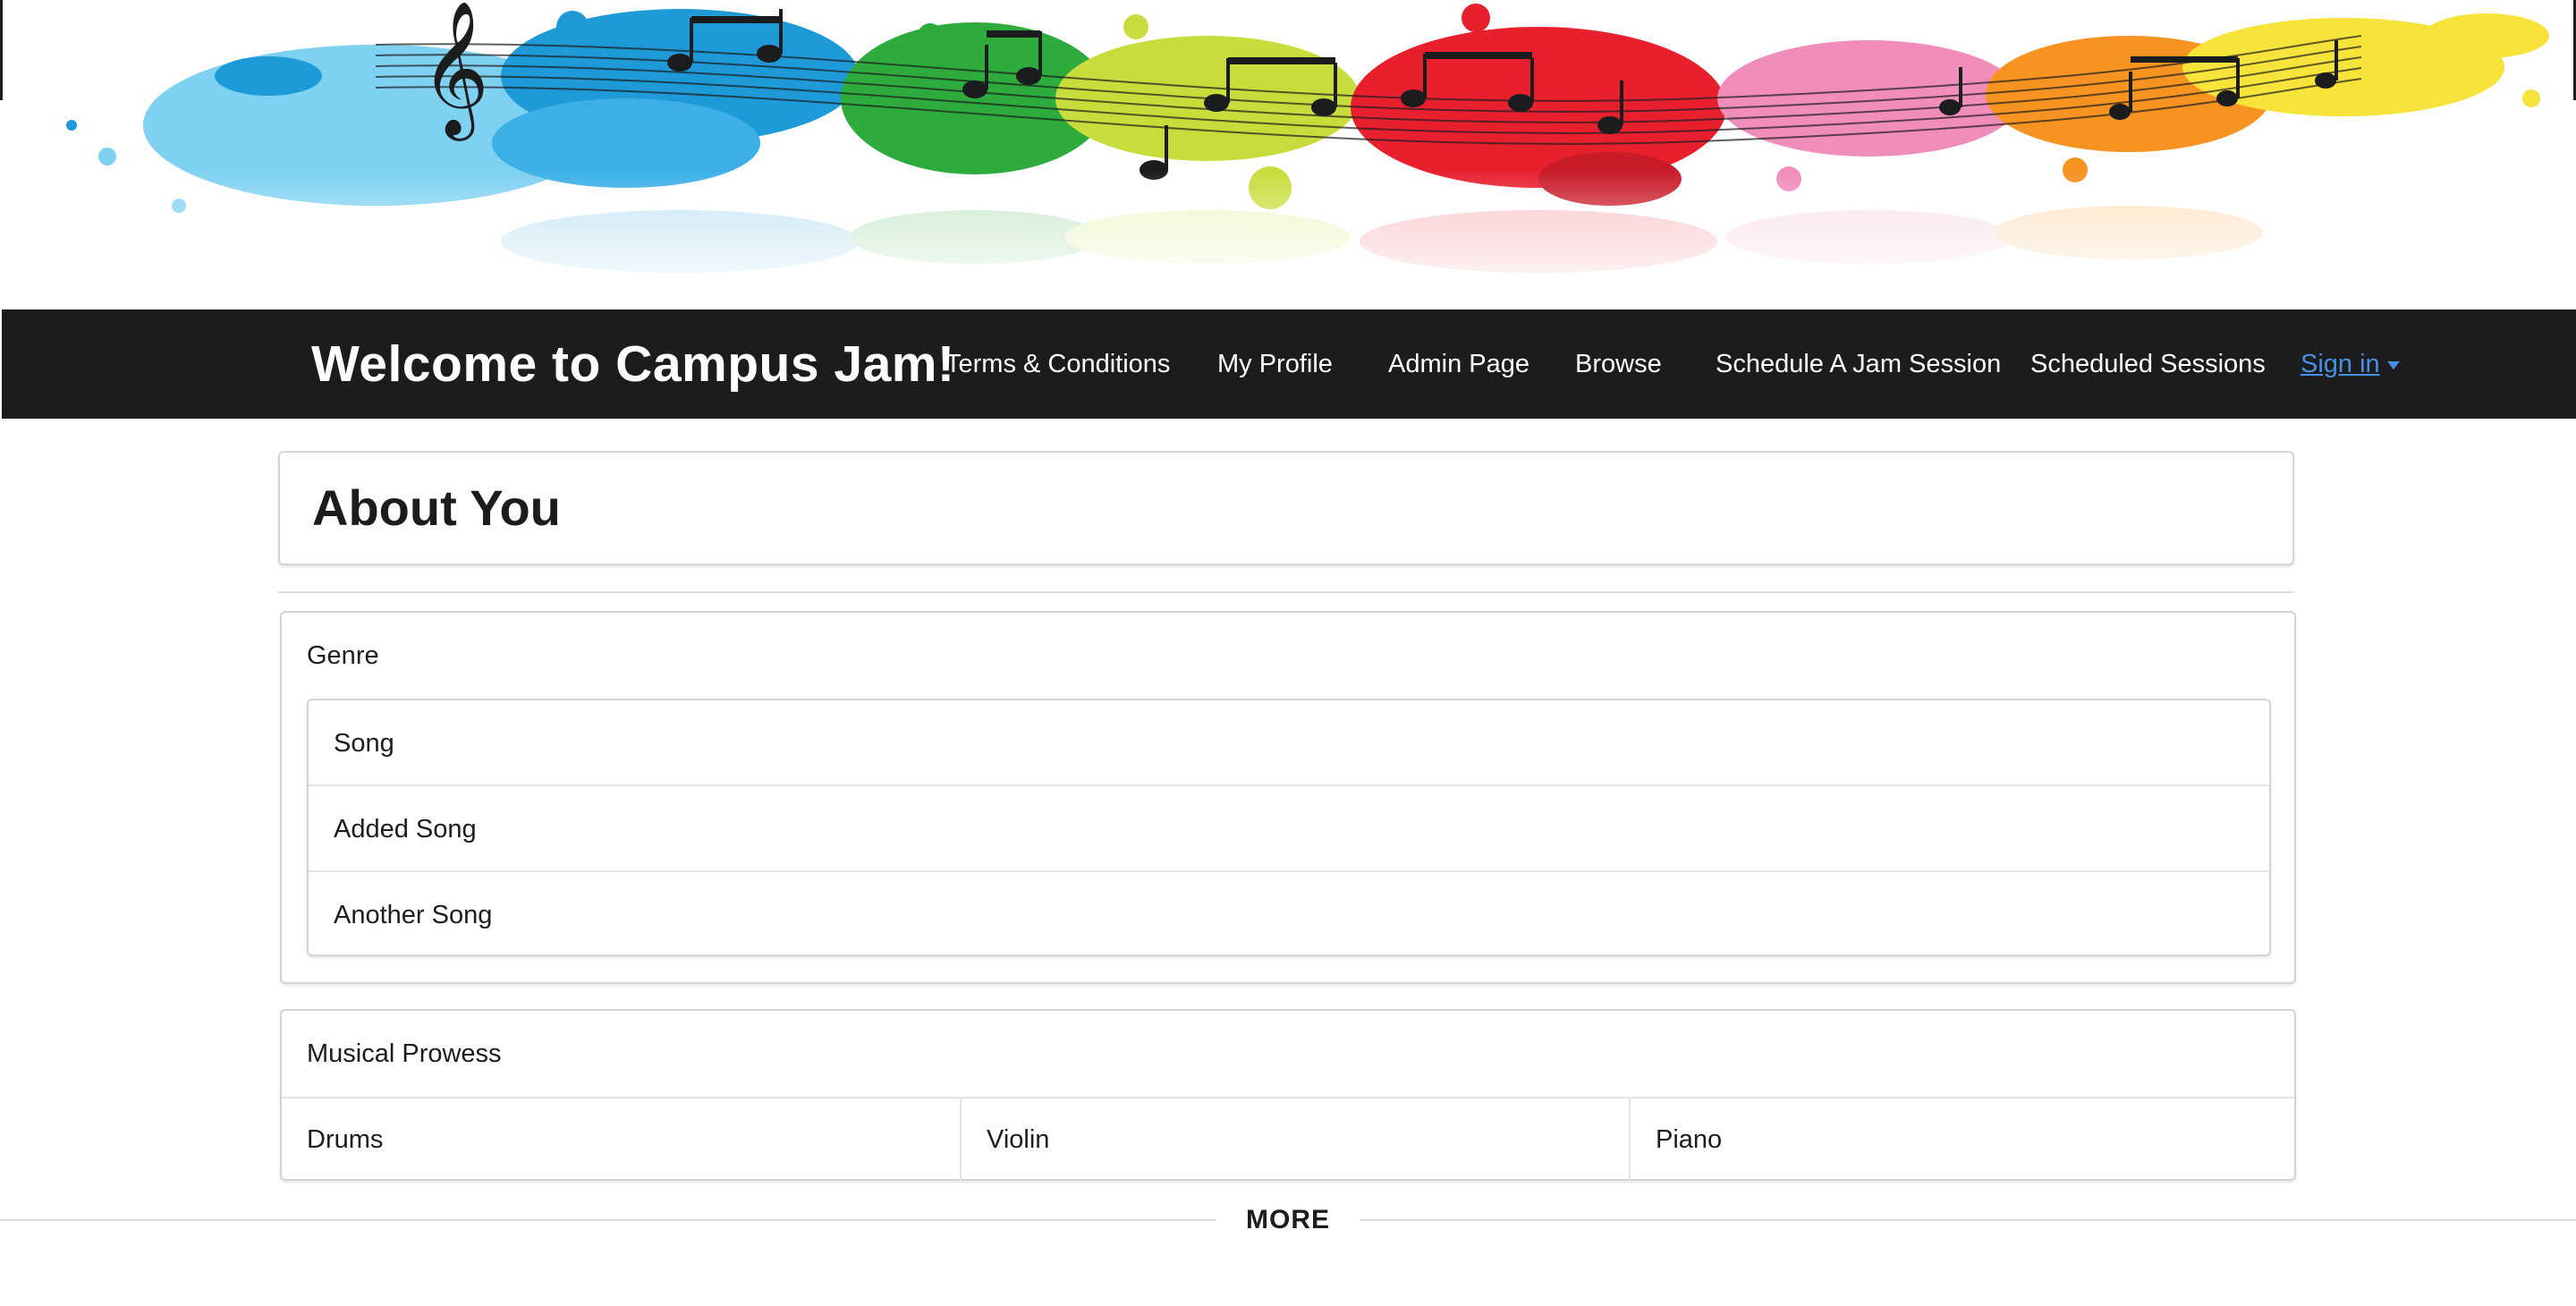  What do you see at coordinates (1289, 915) in the screenshot?
I see `list-item: Another Song` at bounding box center [1289, 915].